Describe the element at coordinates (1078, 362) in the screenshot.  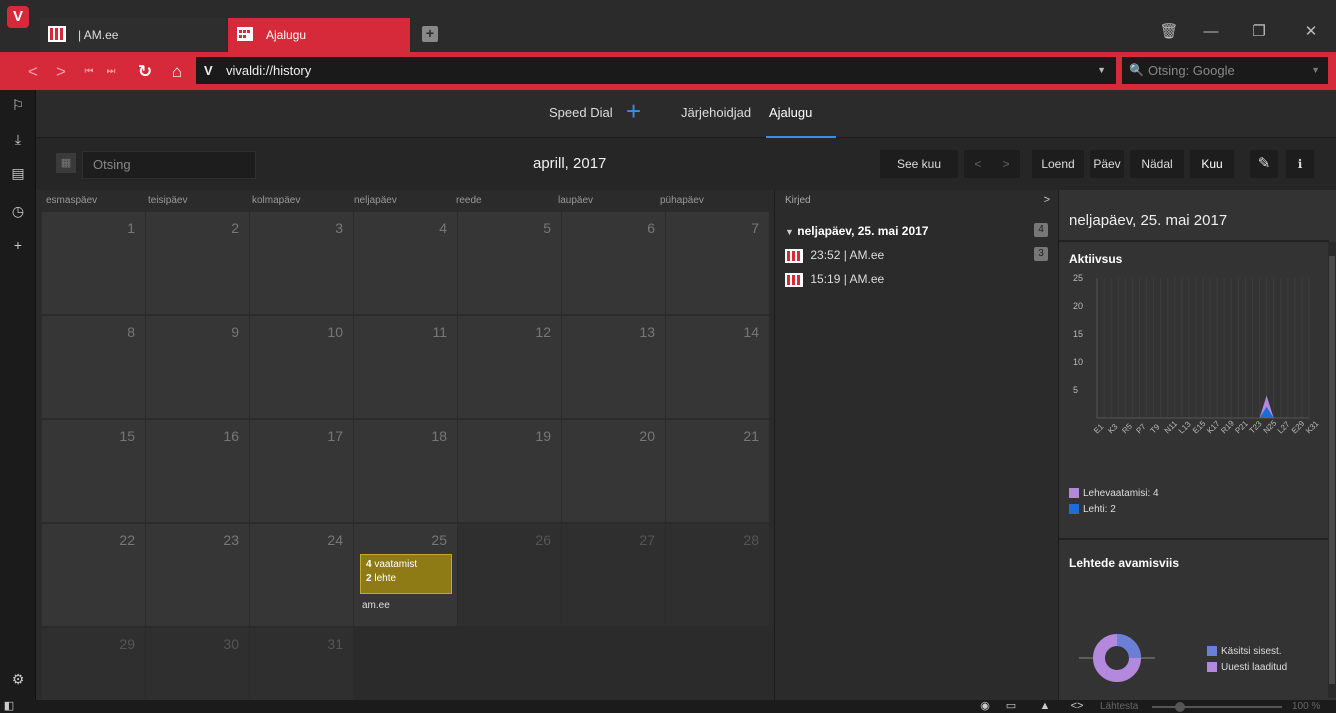
I see `y-tick-label: 10` at that location.